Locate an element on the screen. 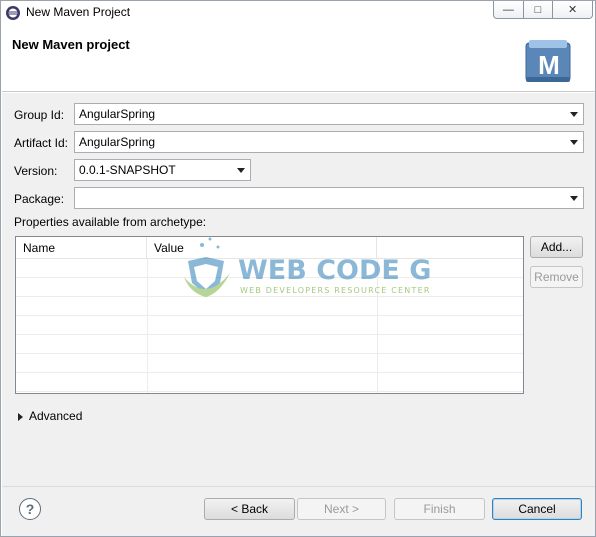  chevron-right-icon is located at coordinates (20, 417).